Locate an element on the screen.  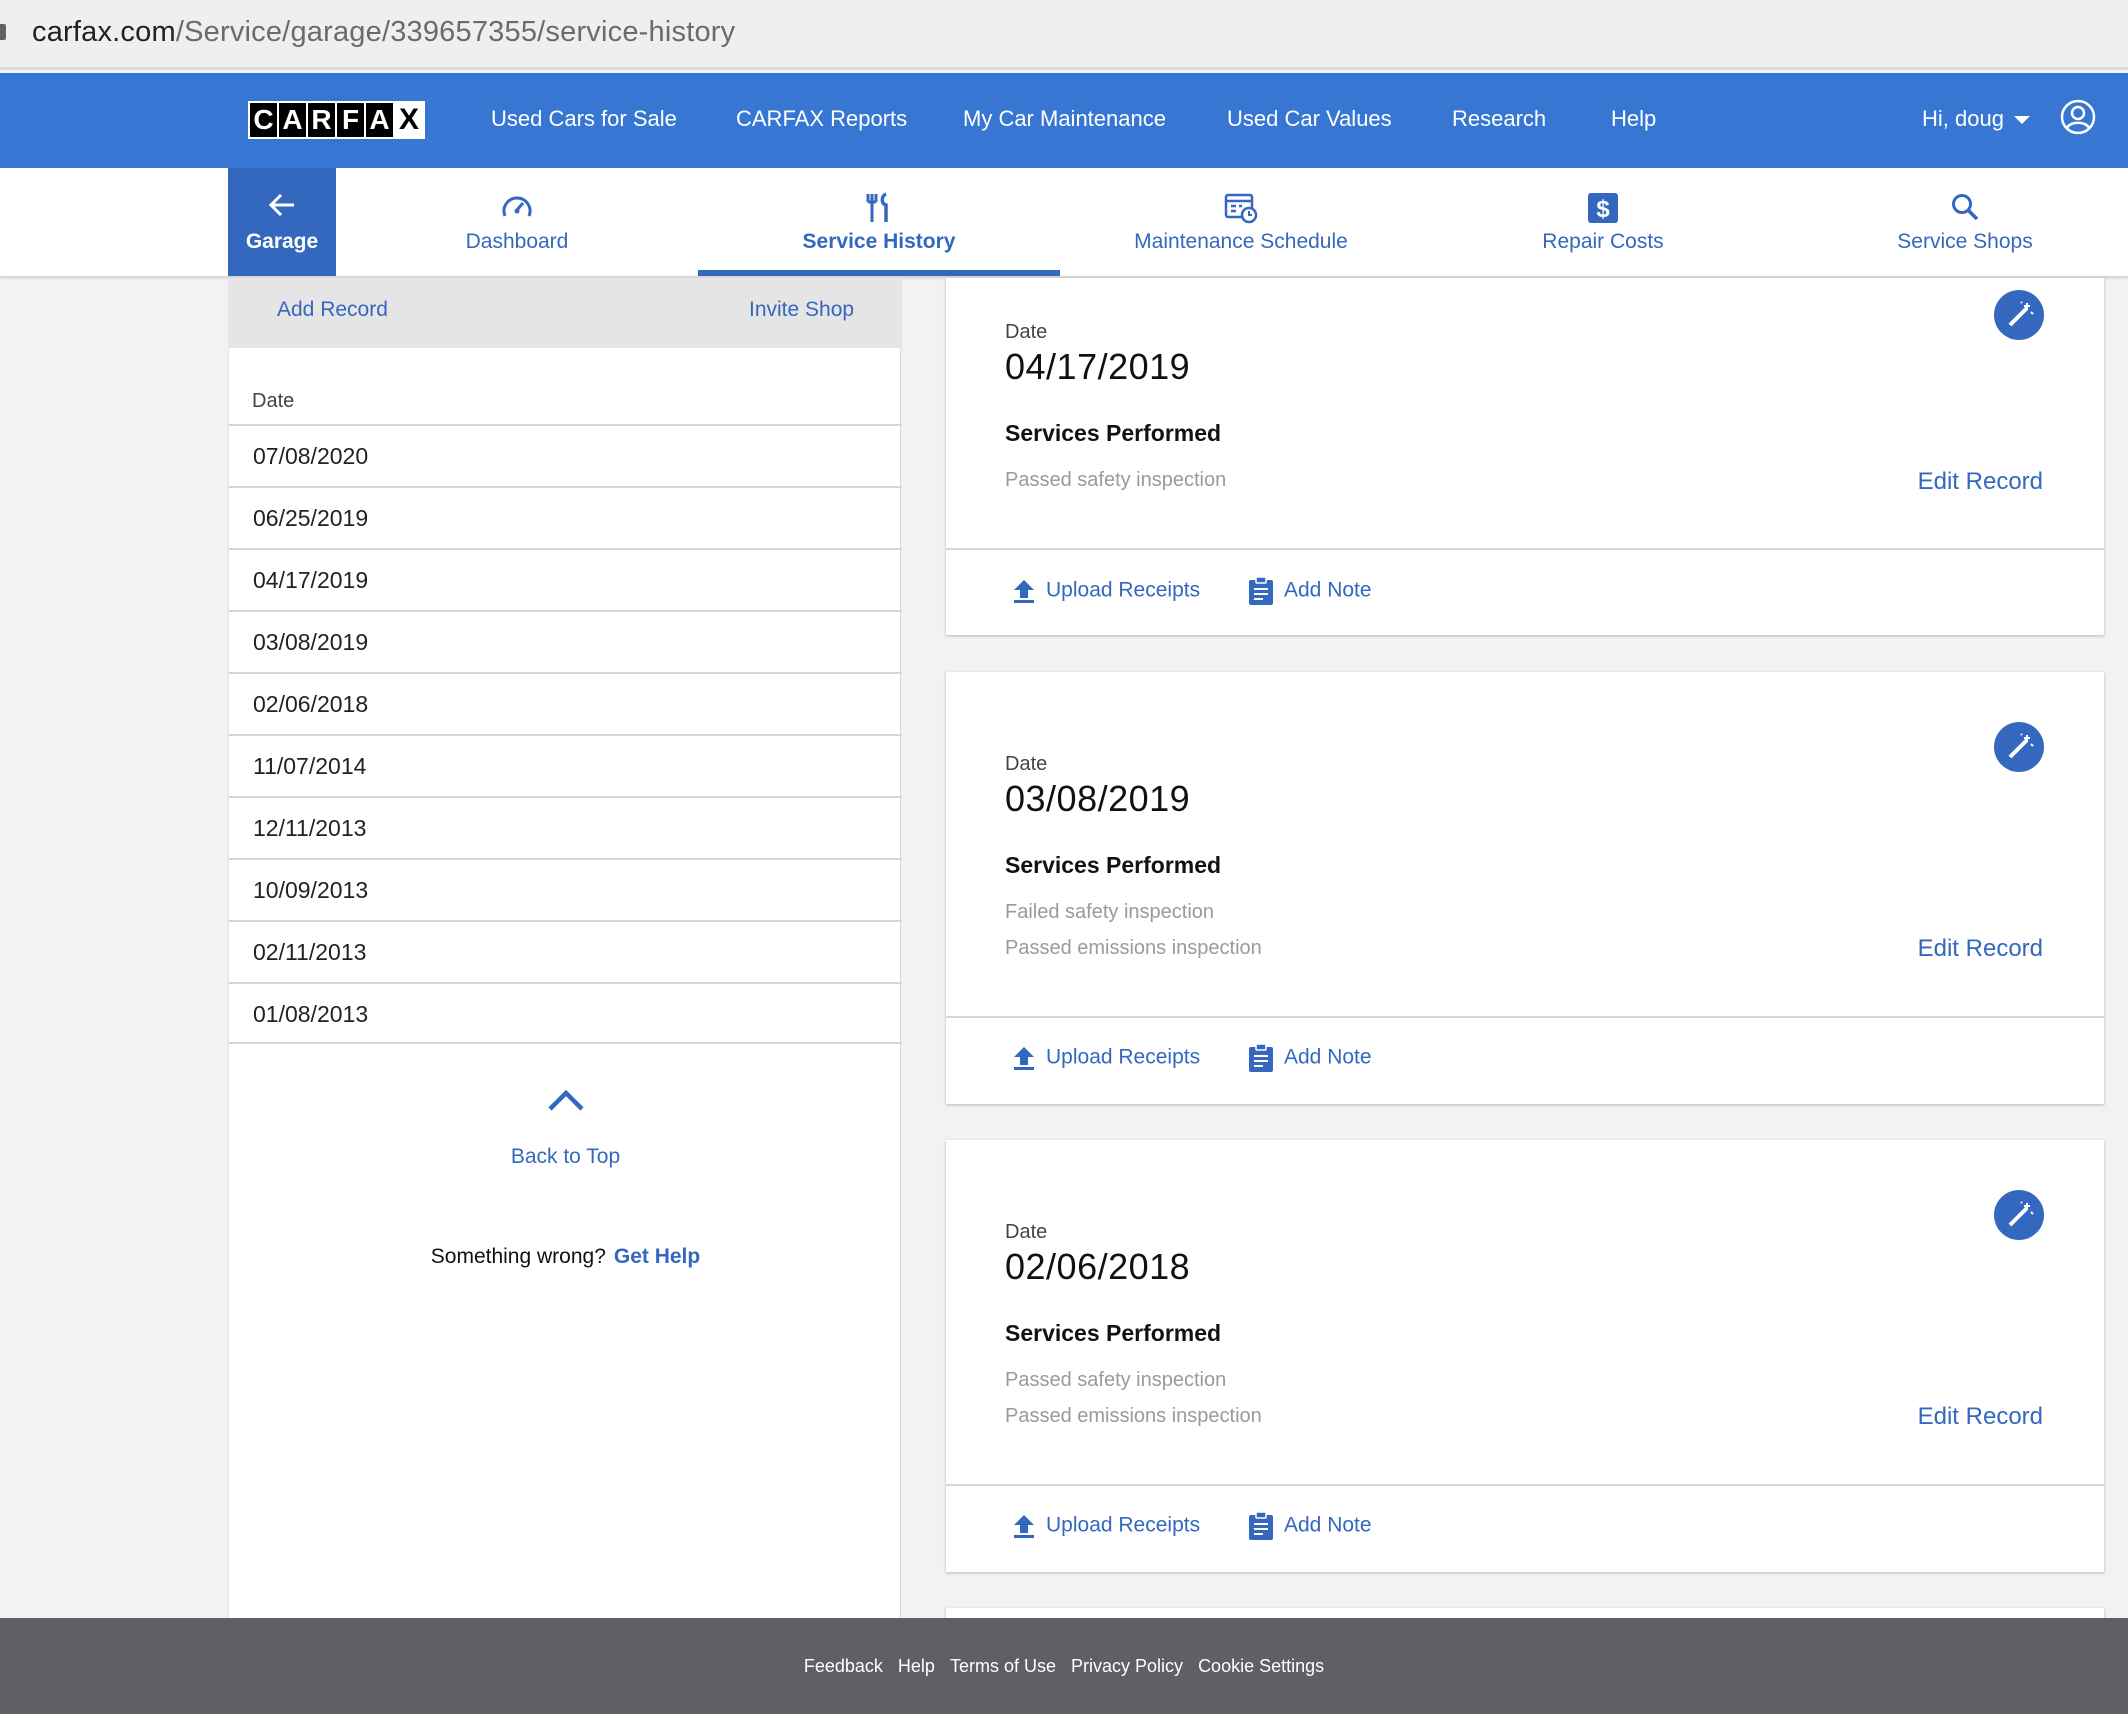
date-list-item: 10/09/2013 is located at coordinates (565, 889).